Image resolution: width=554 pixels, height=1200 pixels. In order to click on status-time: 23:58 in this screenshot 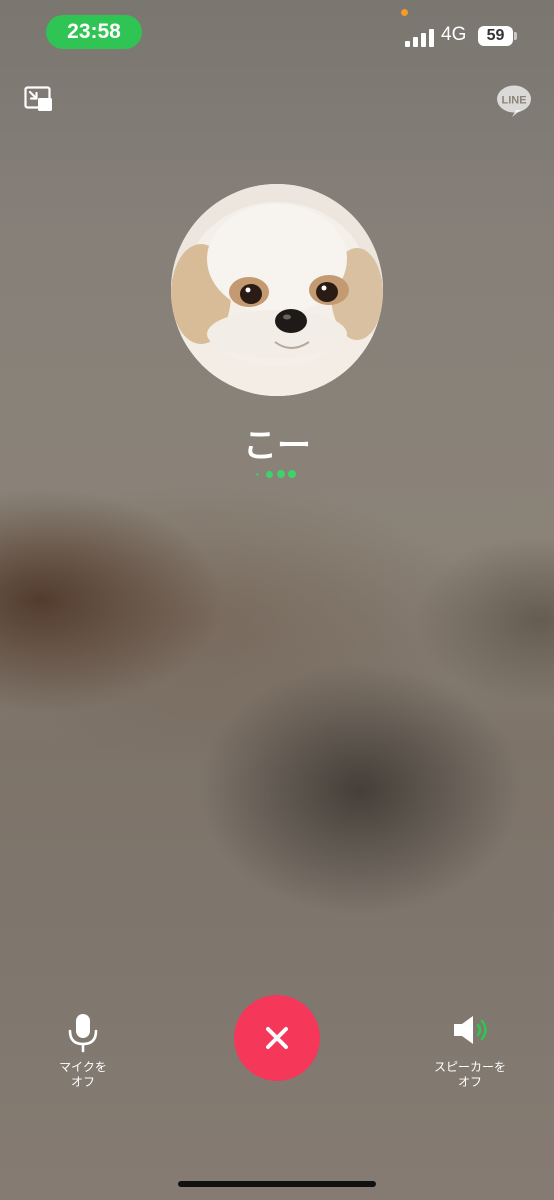, I will do `click(94, 31)`.